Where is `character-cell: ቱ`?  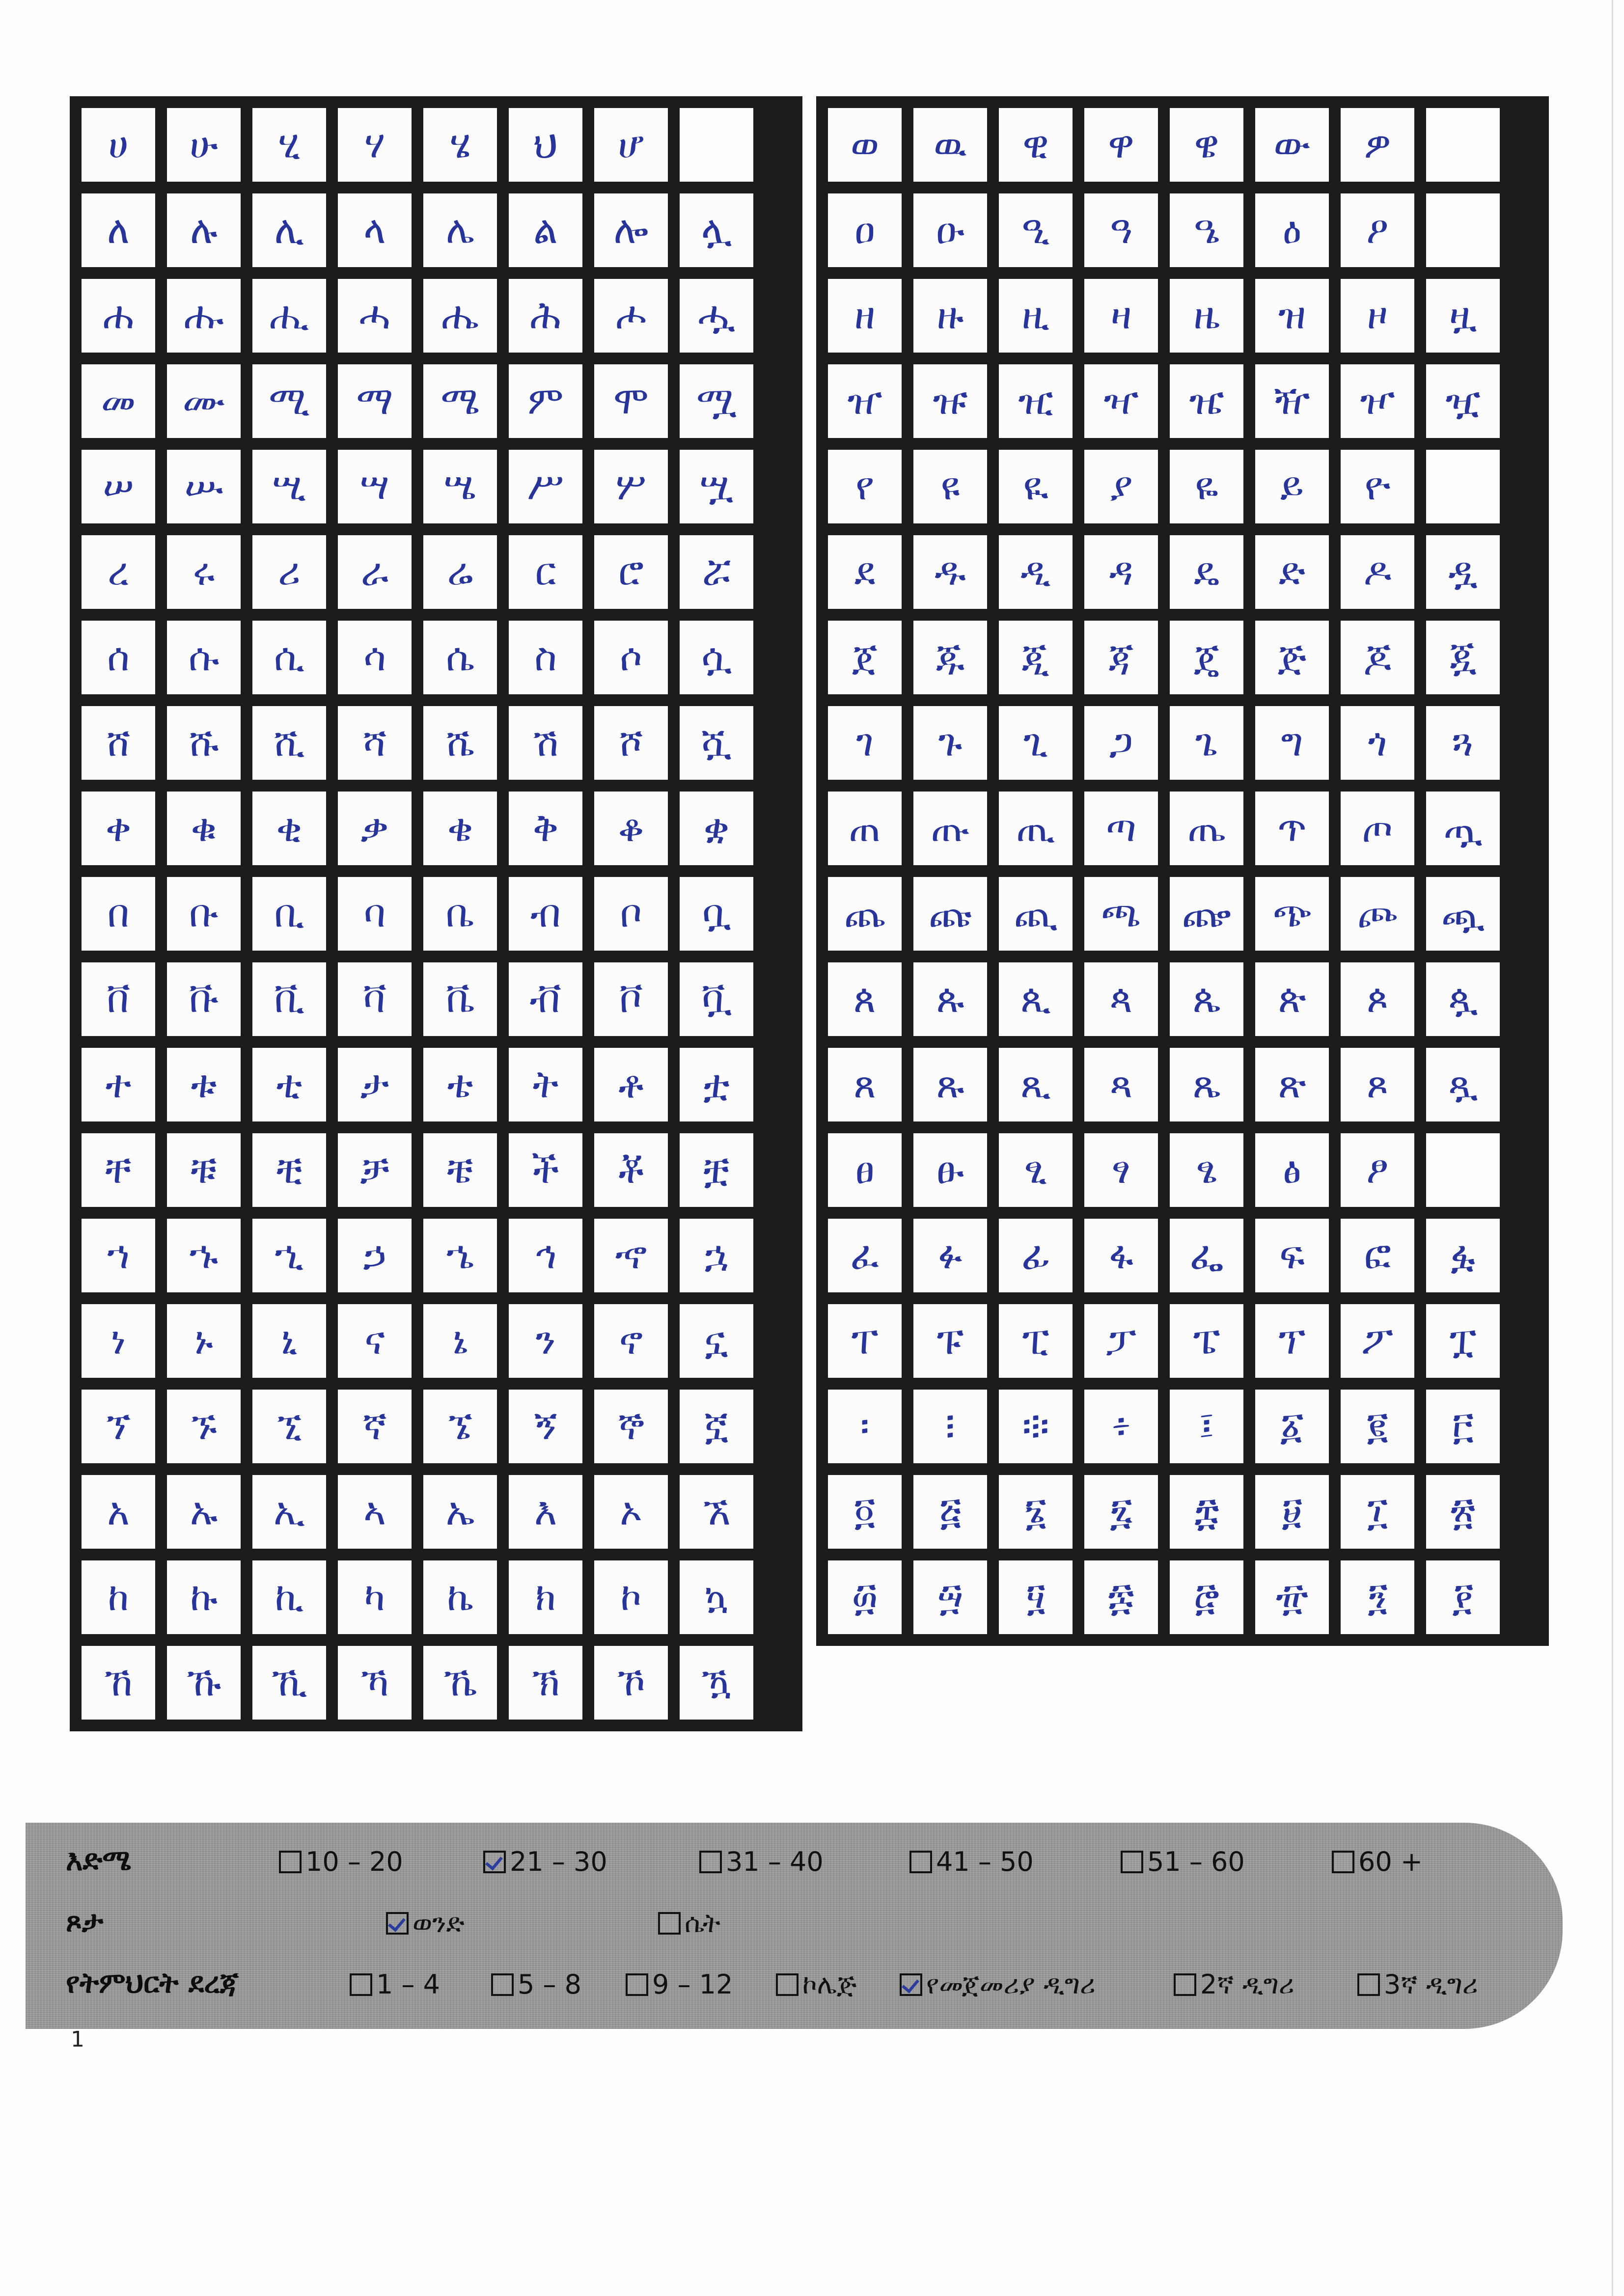 character-cell: ቱ is located at coordinates (204, 1084).